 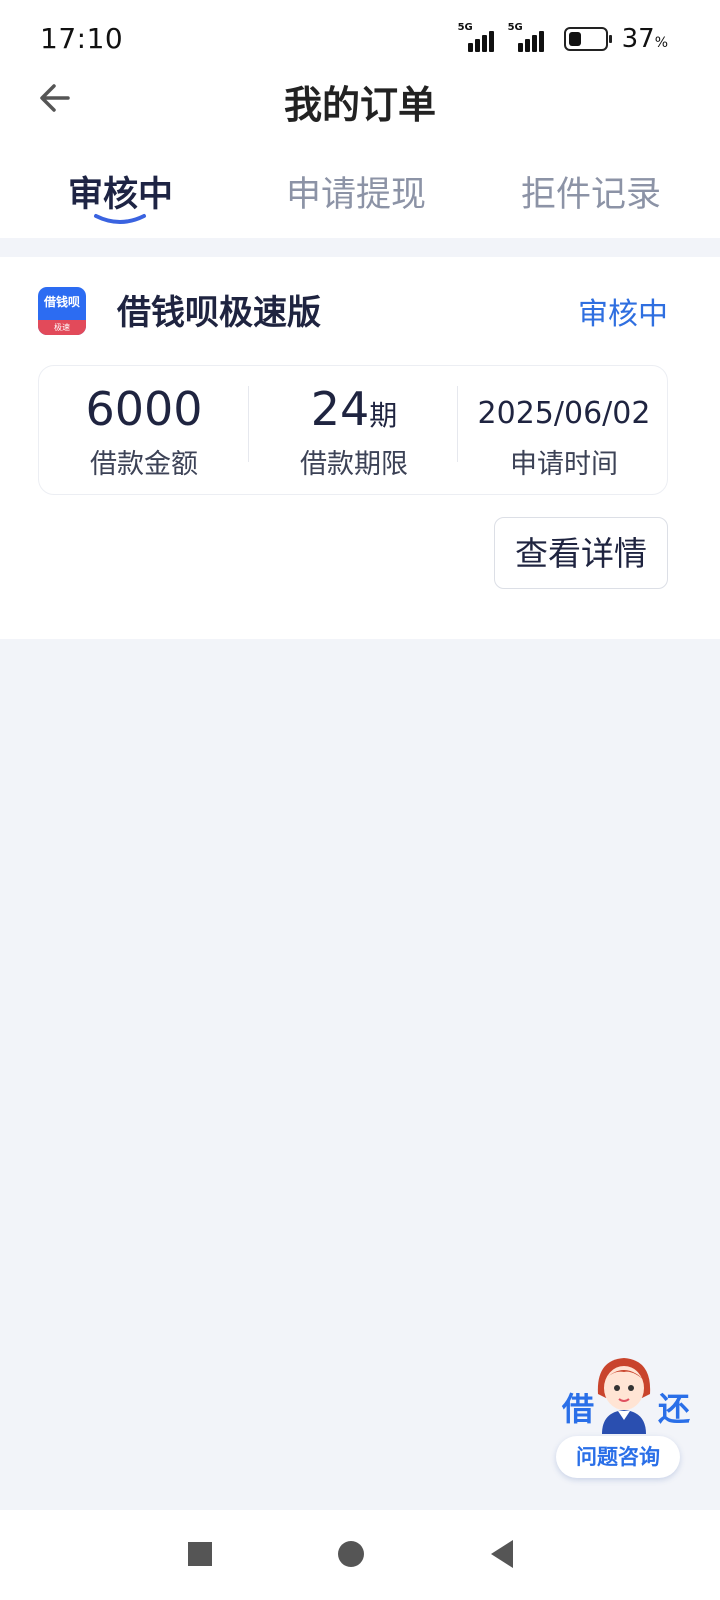 What do you see at coordinates (581, 553) in the screenshot?
I see `view-details-button: 查看详情` at bounding box center [581, 553].